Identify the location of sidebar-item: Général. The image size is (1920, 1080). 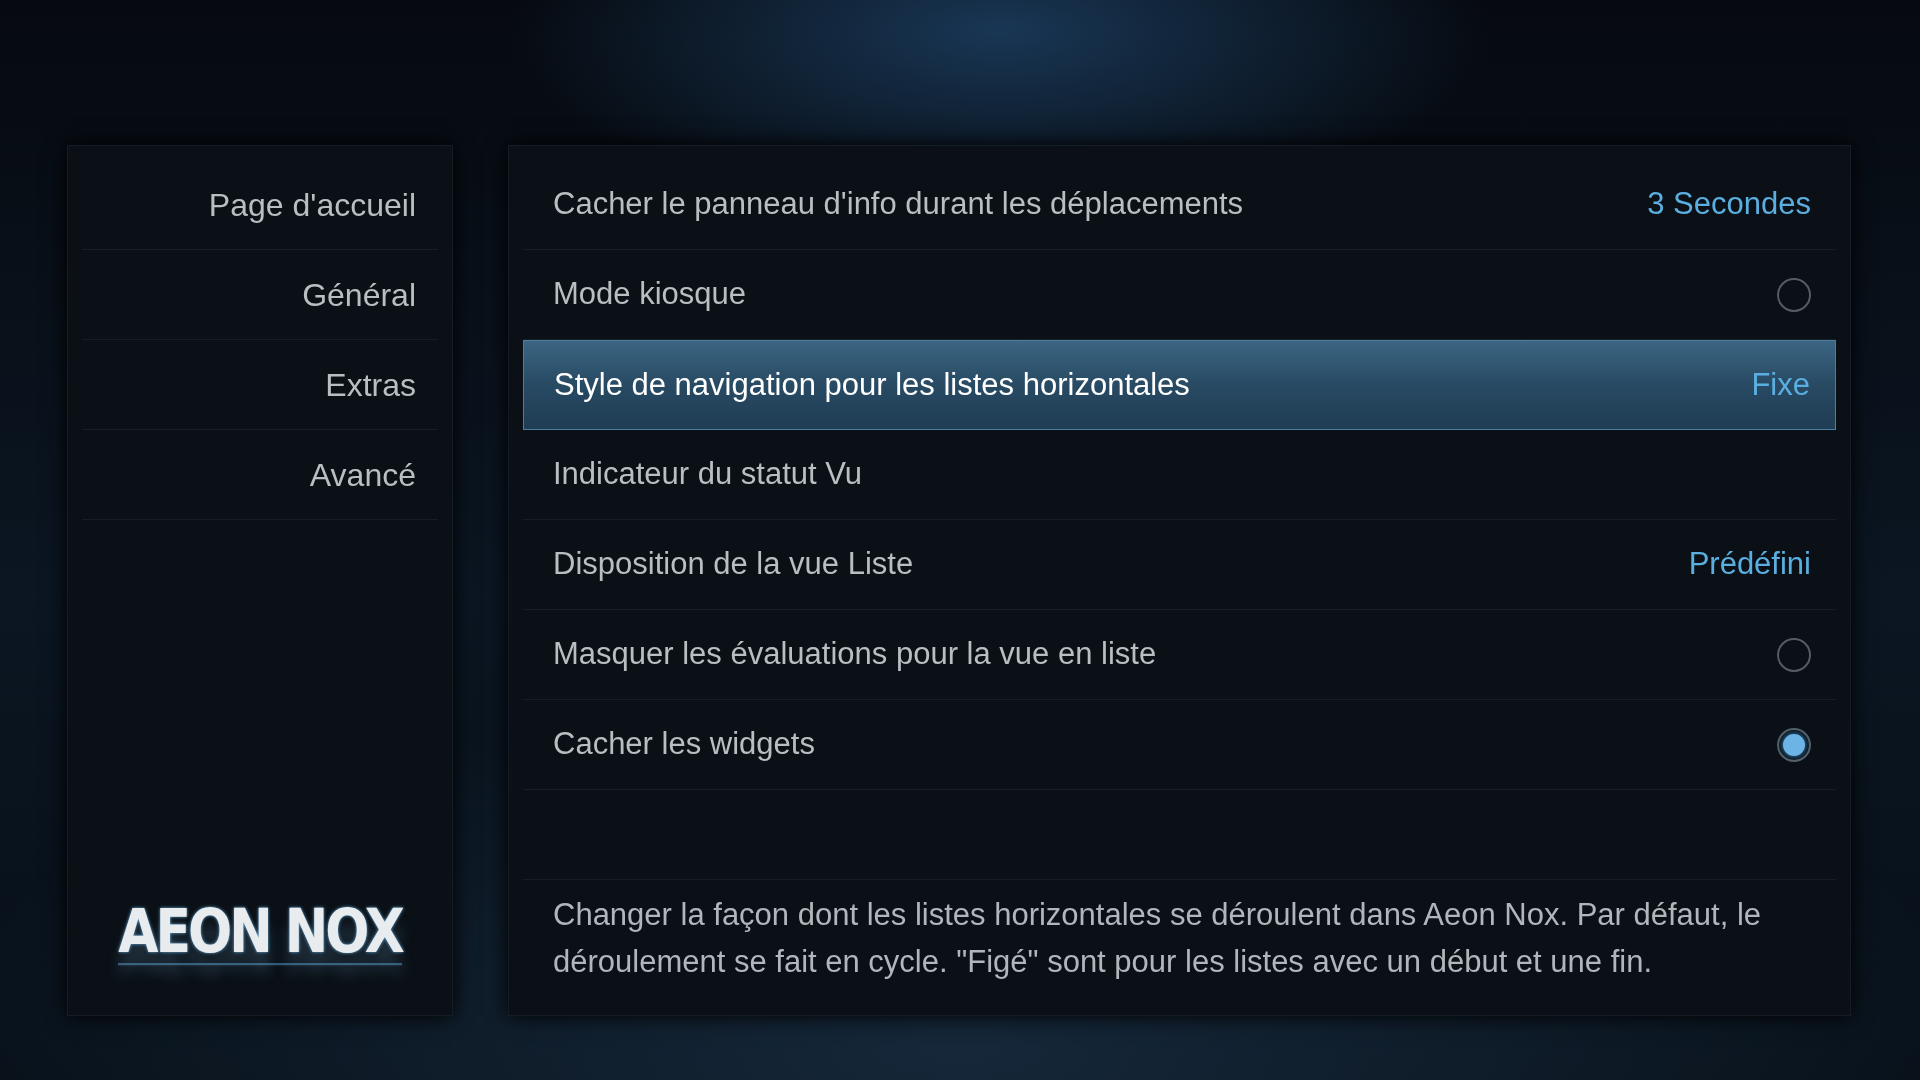
(260, 295).